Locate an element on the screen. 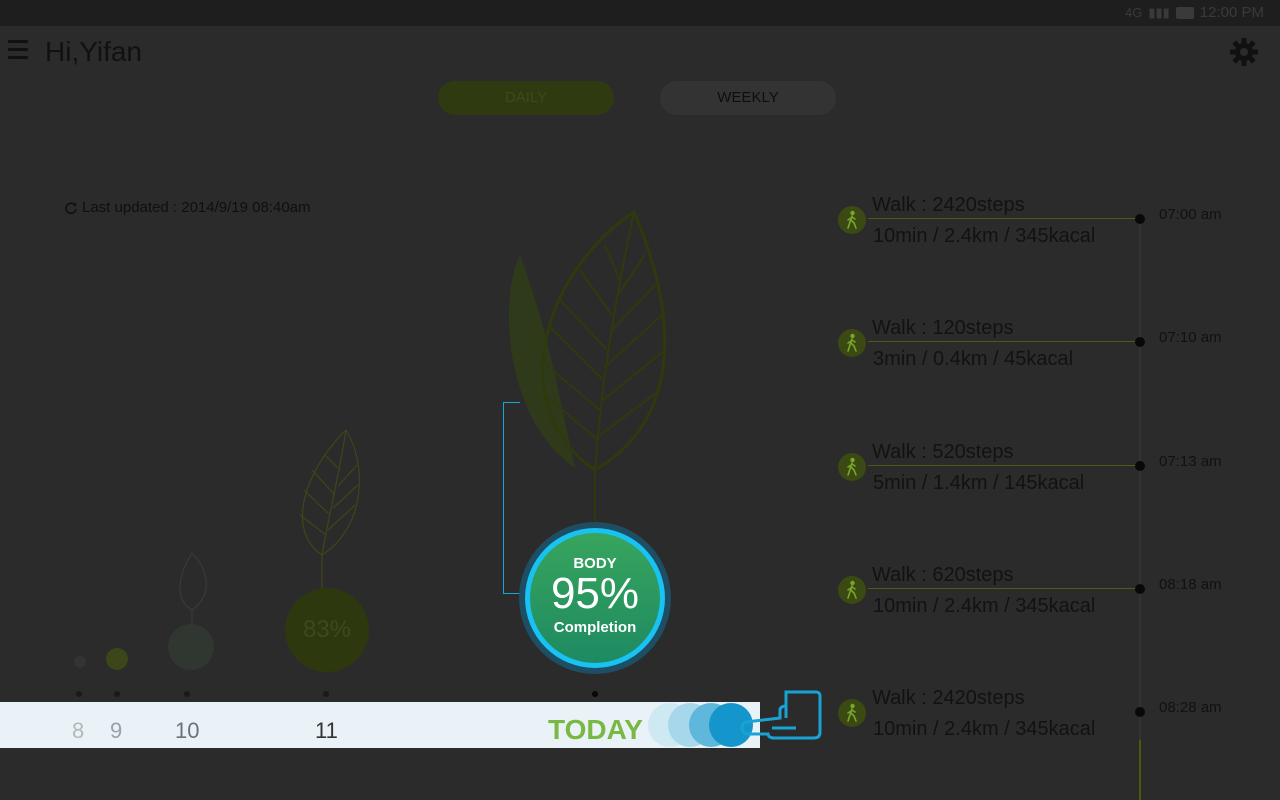 The width and height of the screenshot is (1280, 800). activity-time: 07:00 am is located at coordinates (1190, 214).